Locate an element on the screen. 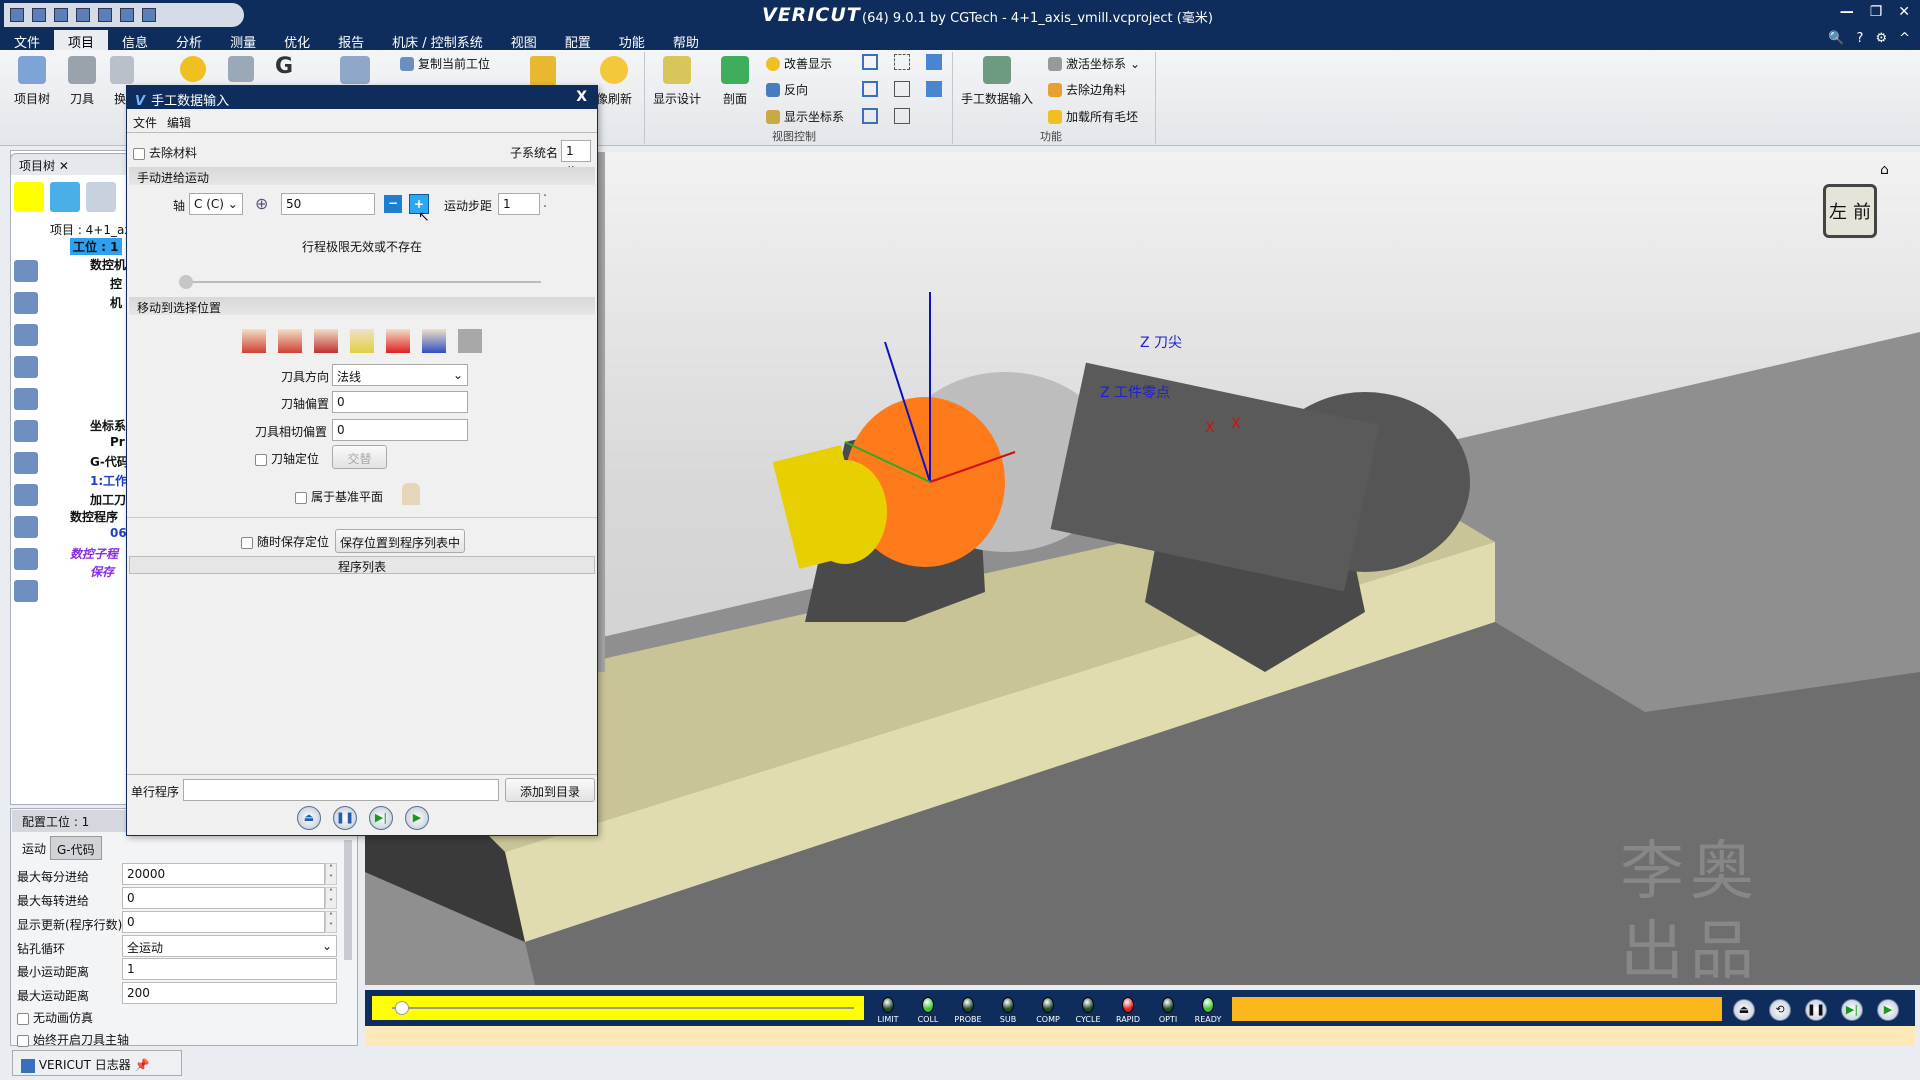 Image resolution: width=1920 pixels, height=1080 pixels. view-cube: 左前 is located at coordinates (1850, 211).